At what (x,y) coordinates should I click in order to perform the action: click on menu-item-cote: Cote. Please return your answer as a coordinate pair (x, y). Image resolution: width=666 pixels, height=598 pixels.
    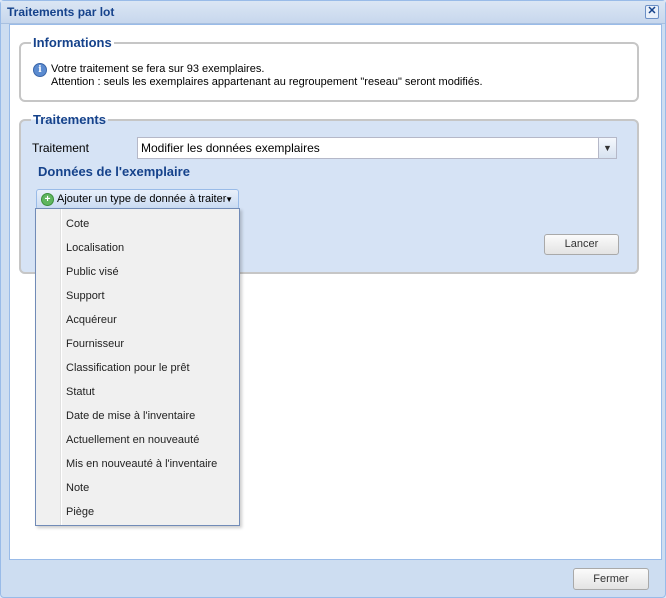
    Looking at the image, I should click on (77, 224).